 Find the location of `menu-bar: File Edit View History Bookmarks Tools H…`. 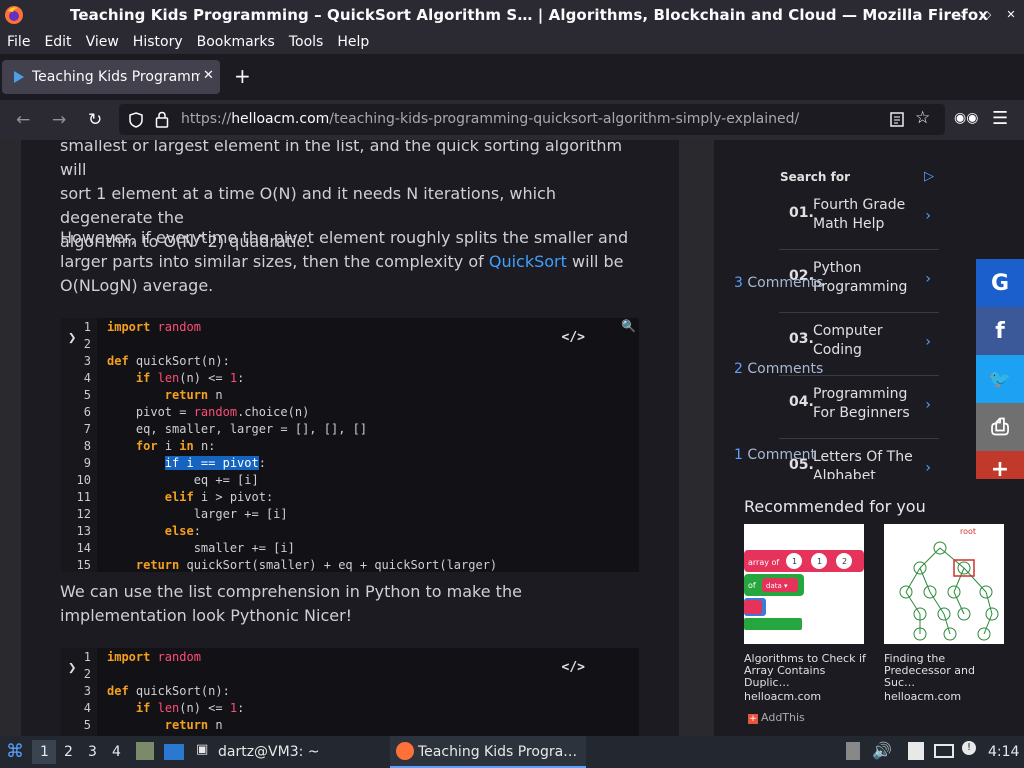

menu-bar: File Edit View History Bookmarks Tools H… is located at coordinates (512, 42).